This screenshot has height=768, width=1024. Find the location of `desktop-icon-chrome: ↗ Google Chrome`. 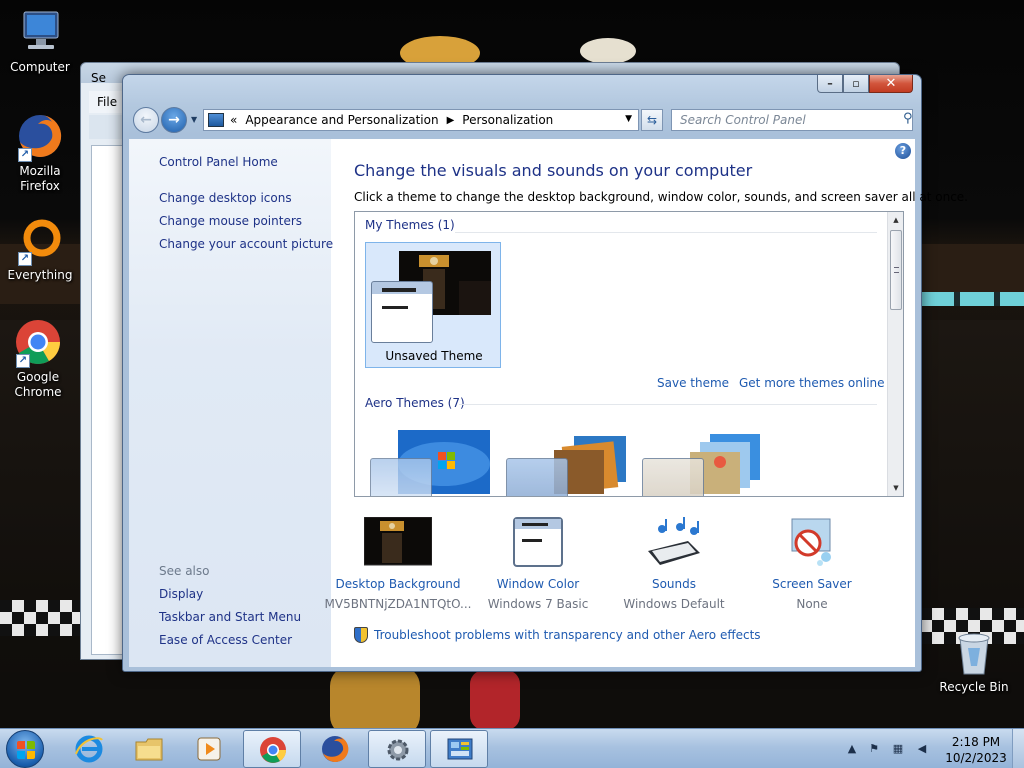

desktop-icon-chrome: ↗ Google Chrome is located at coordinates (38, 359).